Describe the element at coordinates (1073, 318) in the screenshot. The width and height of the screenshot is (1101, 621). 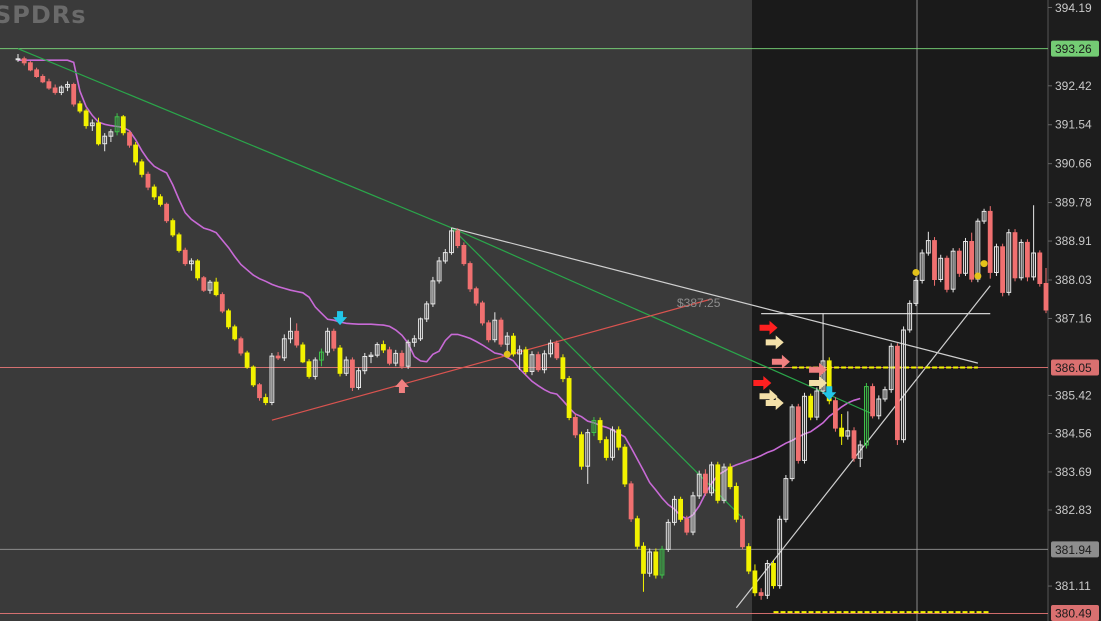
I see `price-tick-label: 387.16` at that location.